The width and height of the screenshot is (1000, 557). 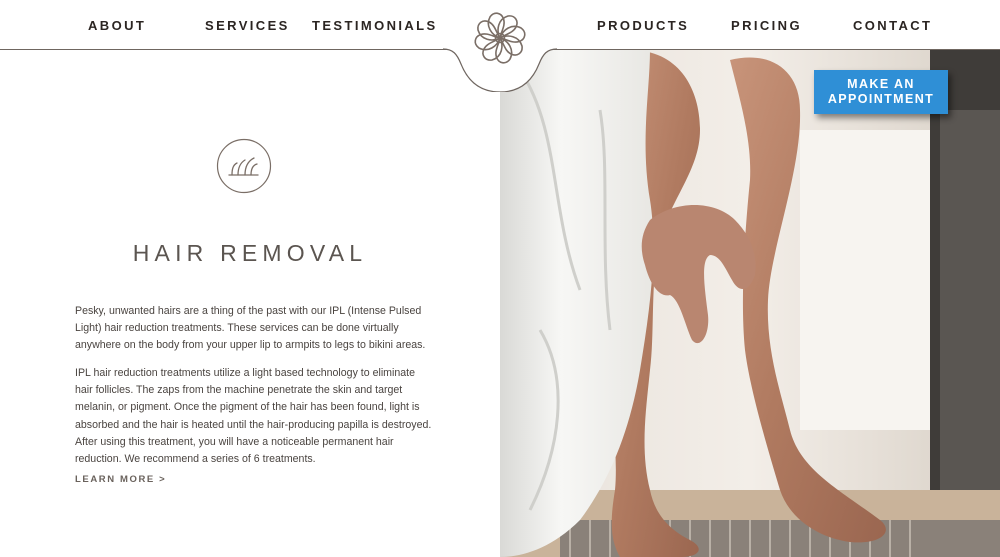 What do you see at coordinates (117, 25) in the screenshot?
I see `nav-about-link: ABOUT` at bounding box center [117, 25].